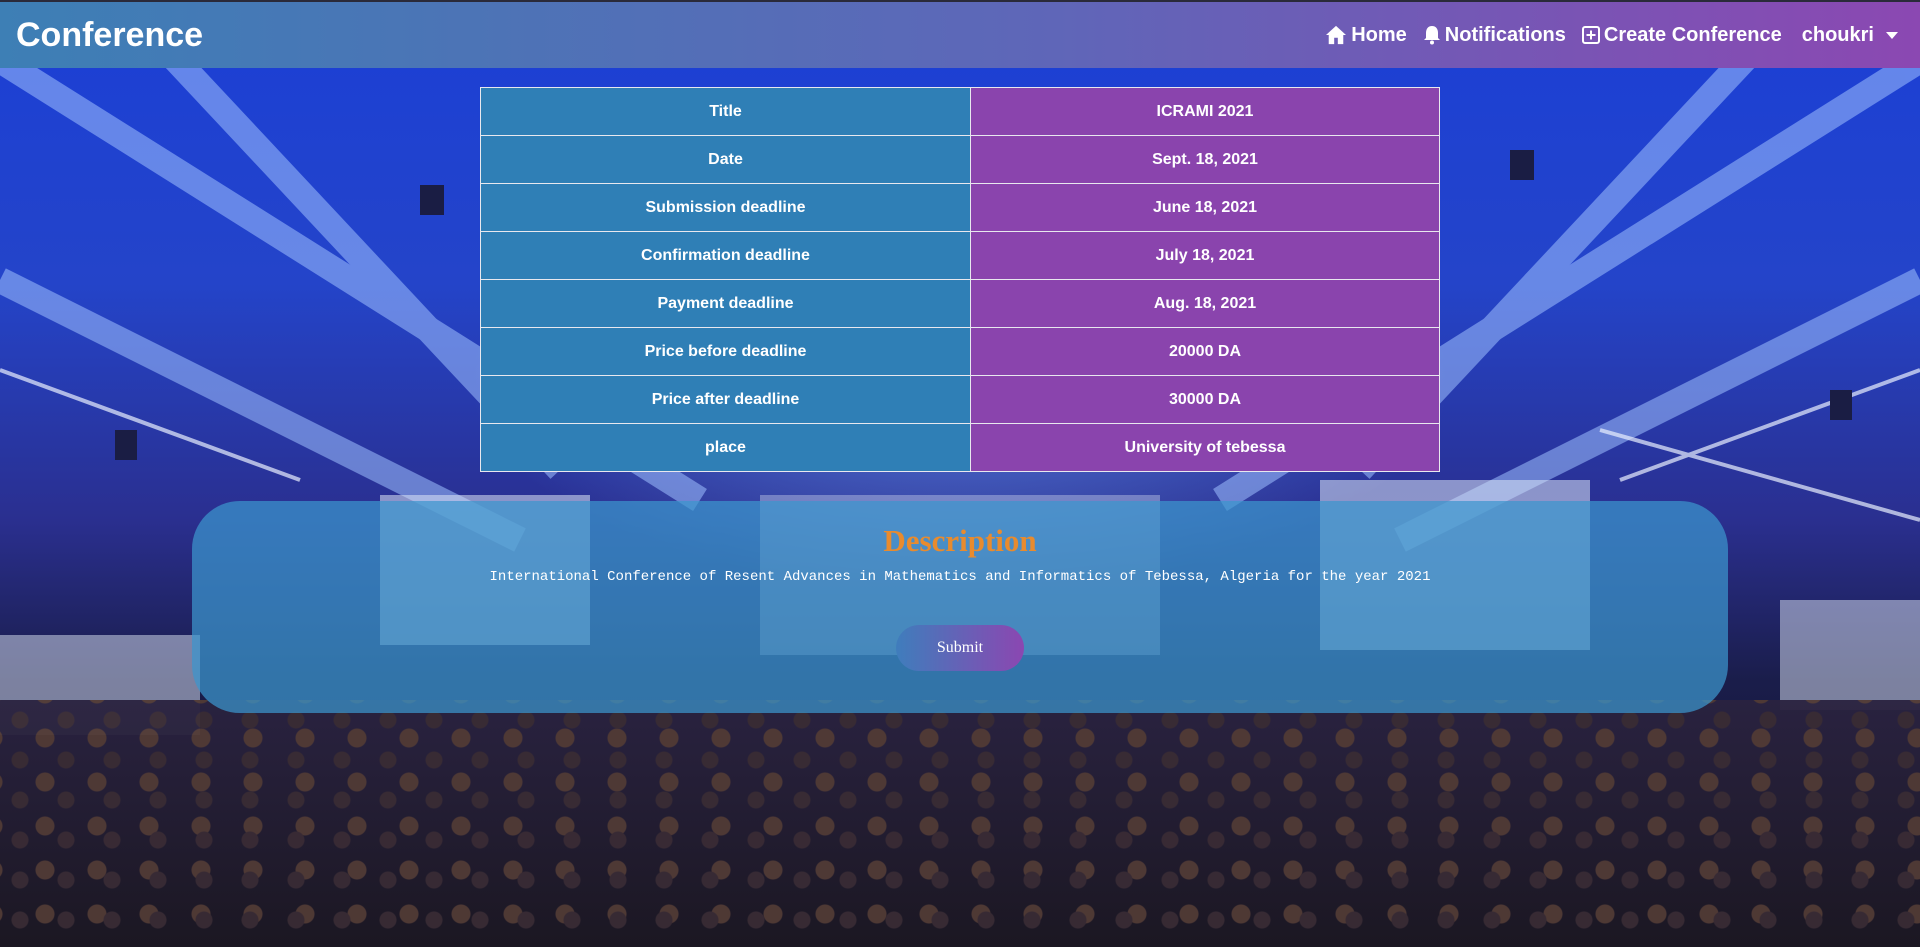  I want to click on table-row: place University of tebessa, so click(960, 447).